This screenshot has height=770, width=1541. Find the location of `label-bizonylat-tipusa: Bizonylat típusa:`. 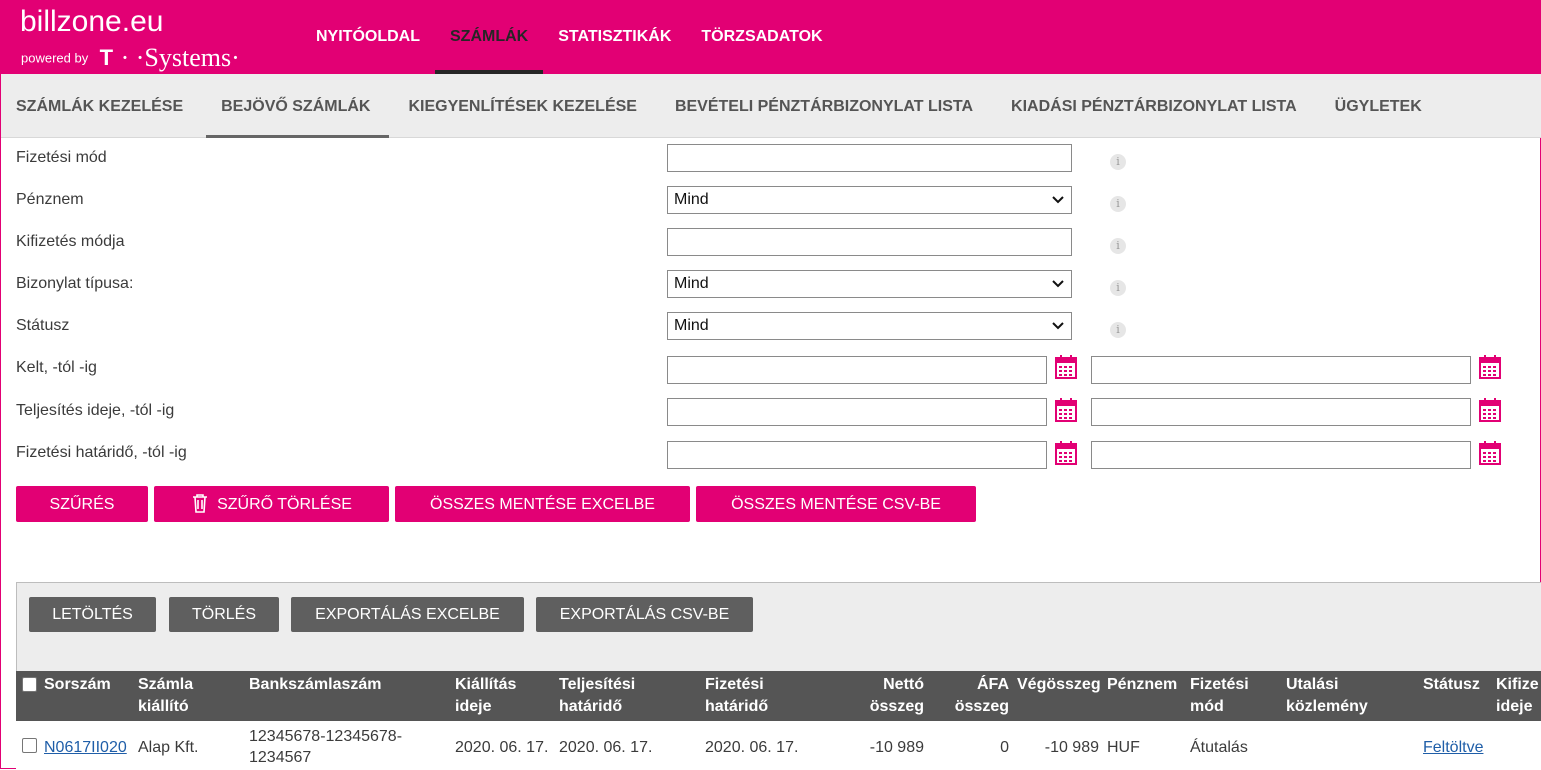

label-bizonylat-tipusa: Bizonylat típusa: is located at coordinates (75, 283).